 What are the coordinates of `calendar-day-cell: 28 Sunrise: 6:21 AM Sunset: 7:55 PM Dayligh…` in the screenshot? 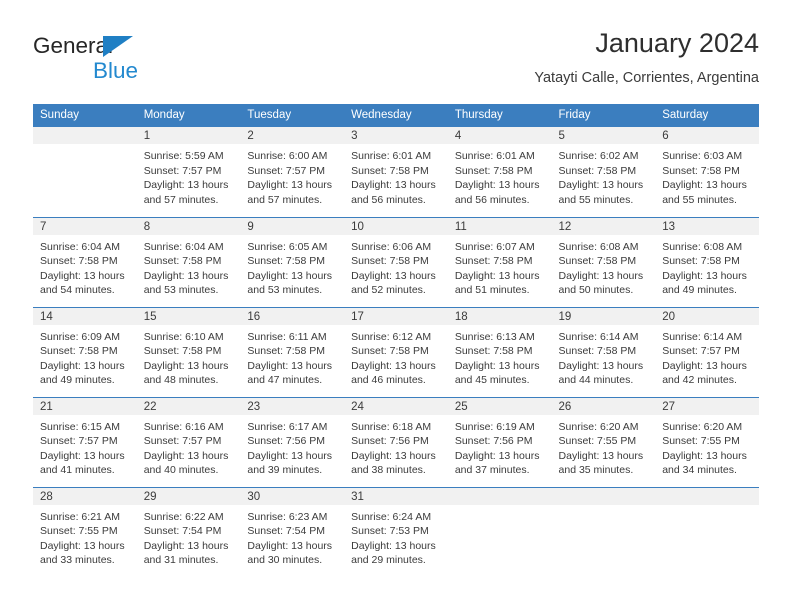 It's located at (85, 531).